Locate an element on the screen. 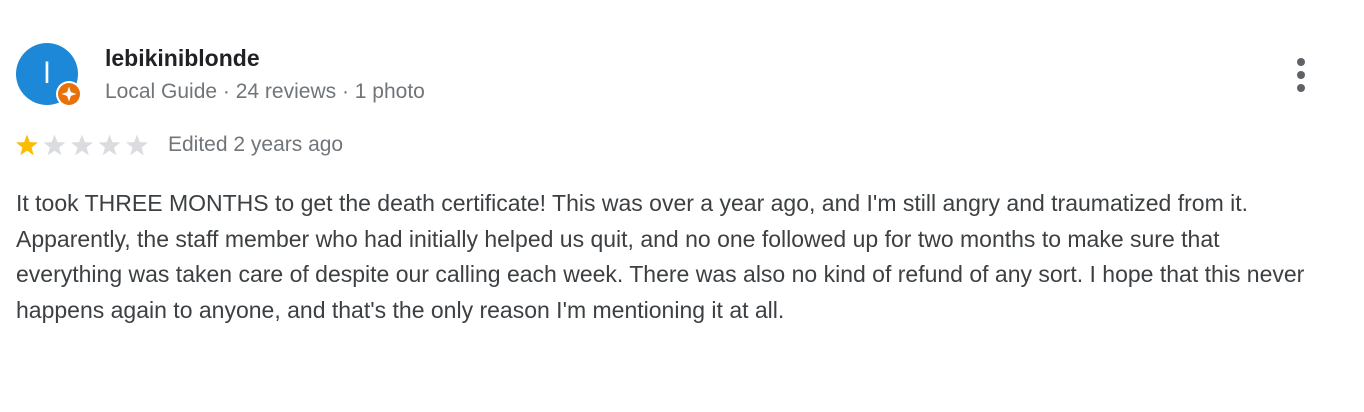  reviewer-name-link: lebikiniblonde is located at coordinates (182, 58).